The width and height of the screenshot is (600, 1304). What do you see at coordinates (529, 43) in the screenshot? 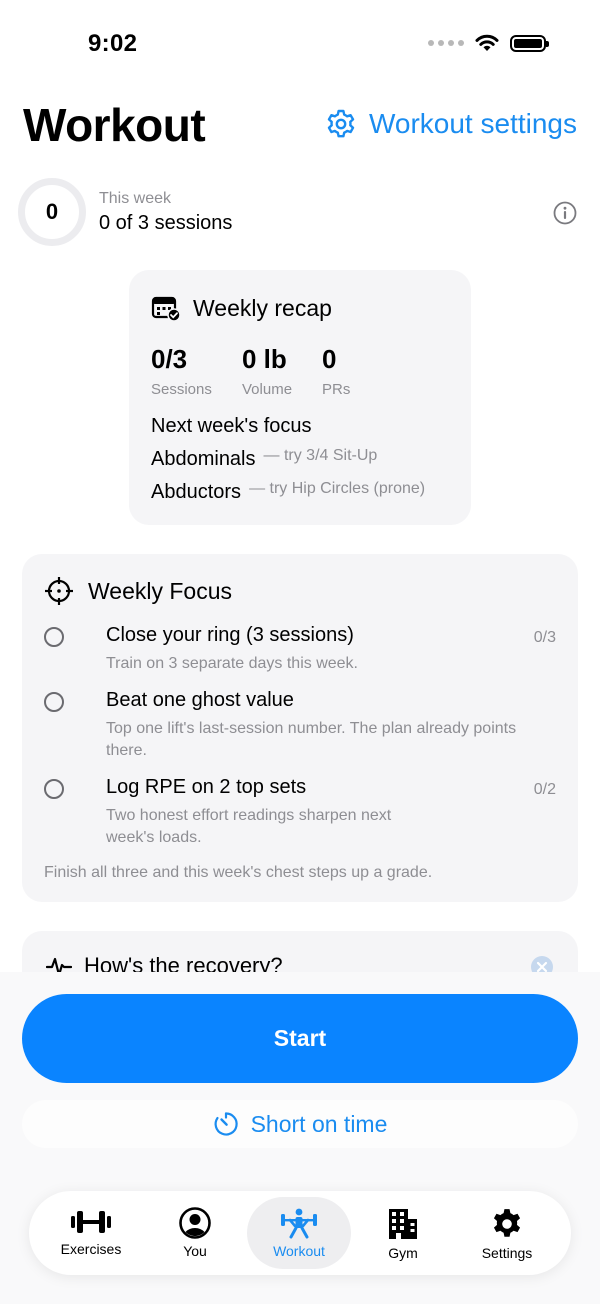
I see `battery-icon` at bounding box center [529, 43].